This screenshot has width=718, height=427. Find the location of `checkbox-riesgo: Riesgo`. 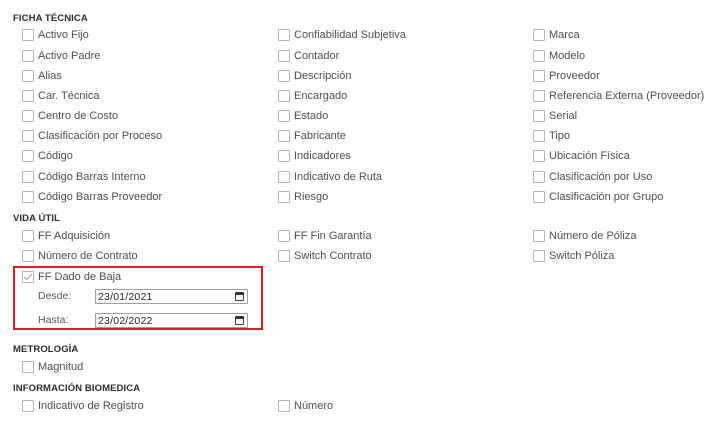

checkbox-riesgo: Riesgo is located at coordinates (303, 197).